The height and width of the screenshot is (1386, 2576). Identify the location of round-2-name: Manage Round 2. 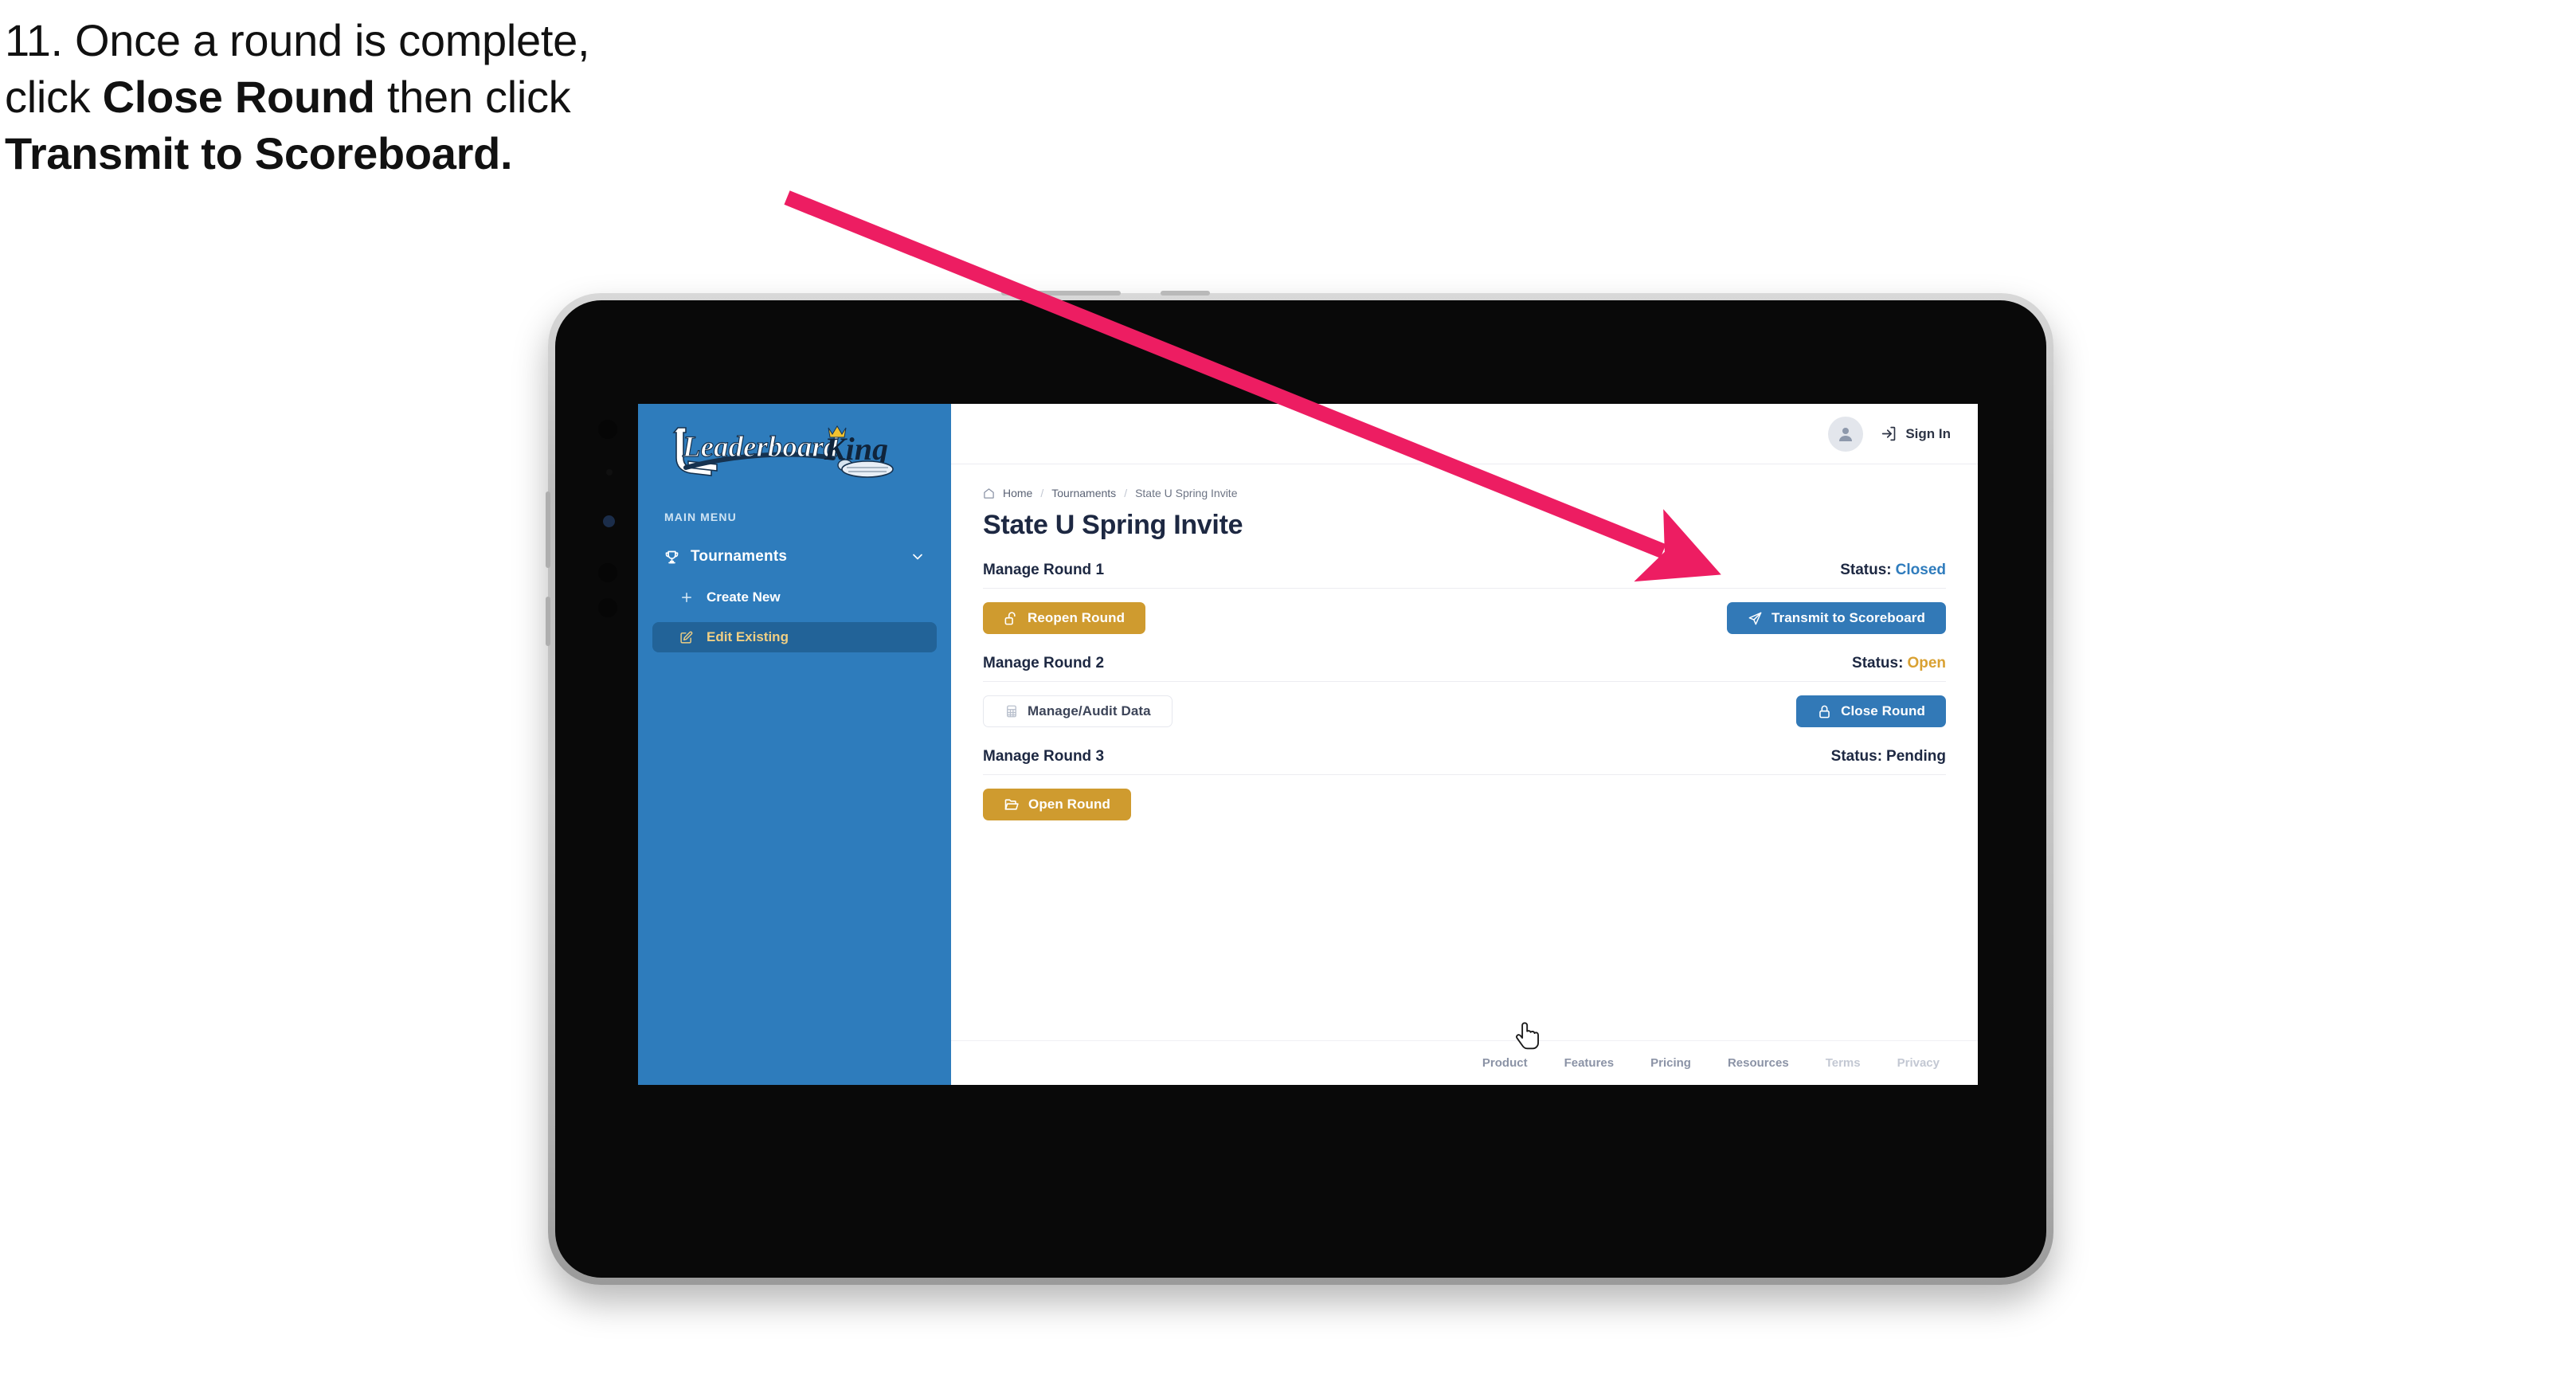
(1044, 663).